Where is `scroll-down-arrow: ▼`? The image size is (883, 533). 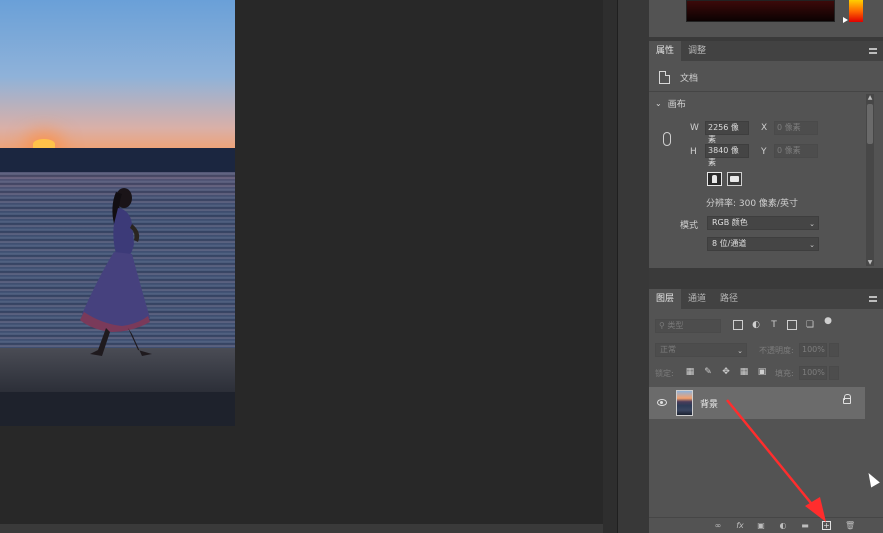 scroll-down-arrow: ▼ is located at coordinates (870, 262).